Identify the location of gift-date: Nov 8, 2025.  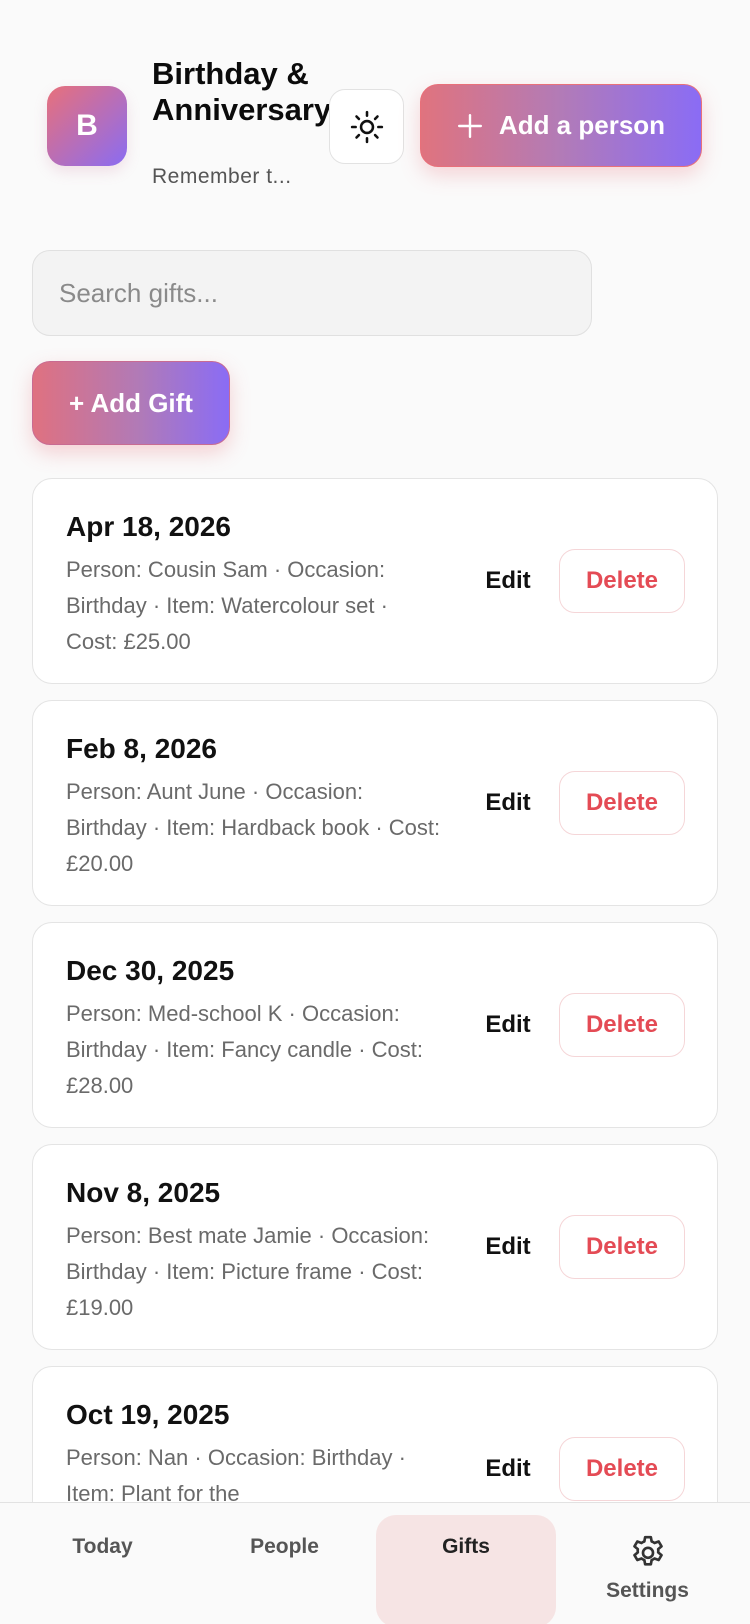
(143, 1192).